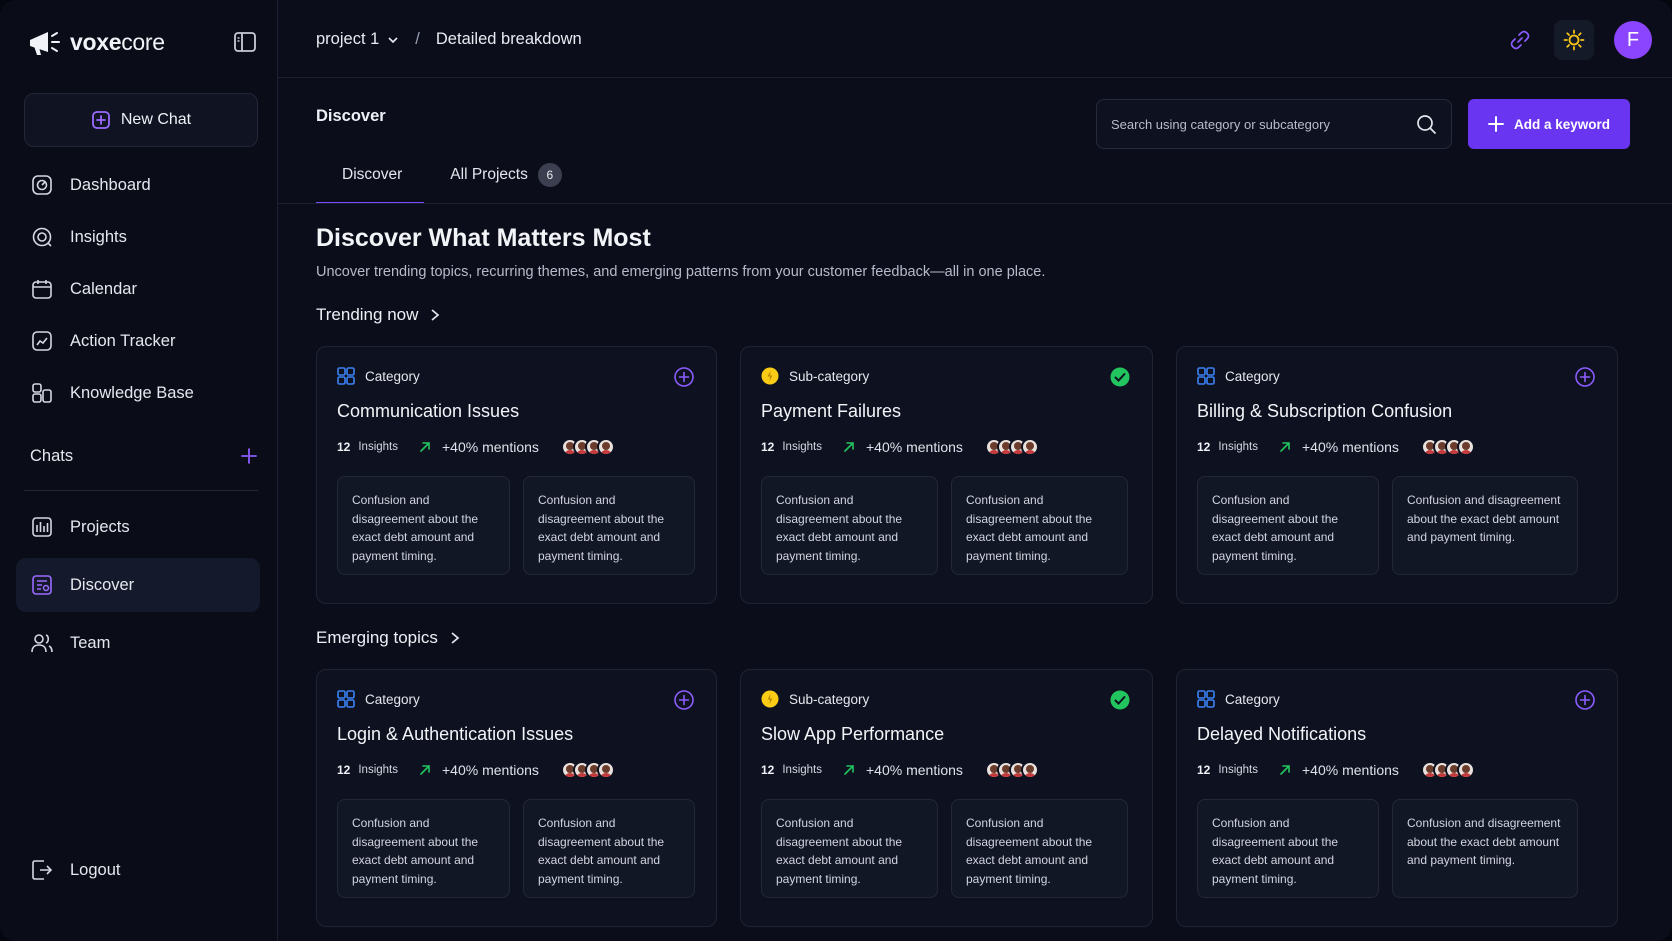  I want to click on link-button, so click(1520, 40).